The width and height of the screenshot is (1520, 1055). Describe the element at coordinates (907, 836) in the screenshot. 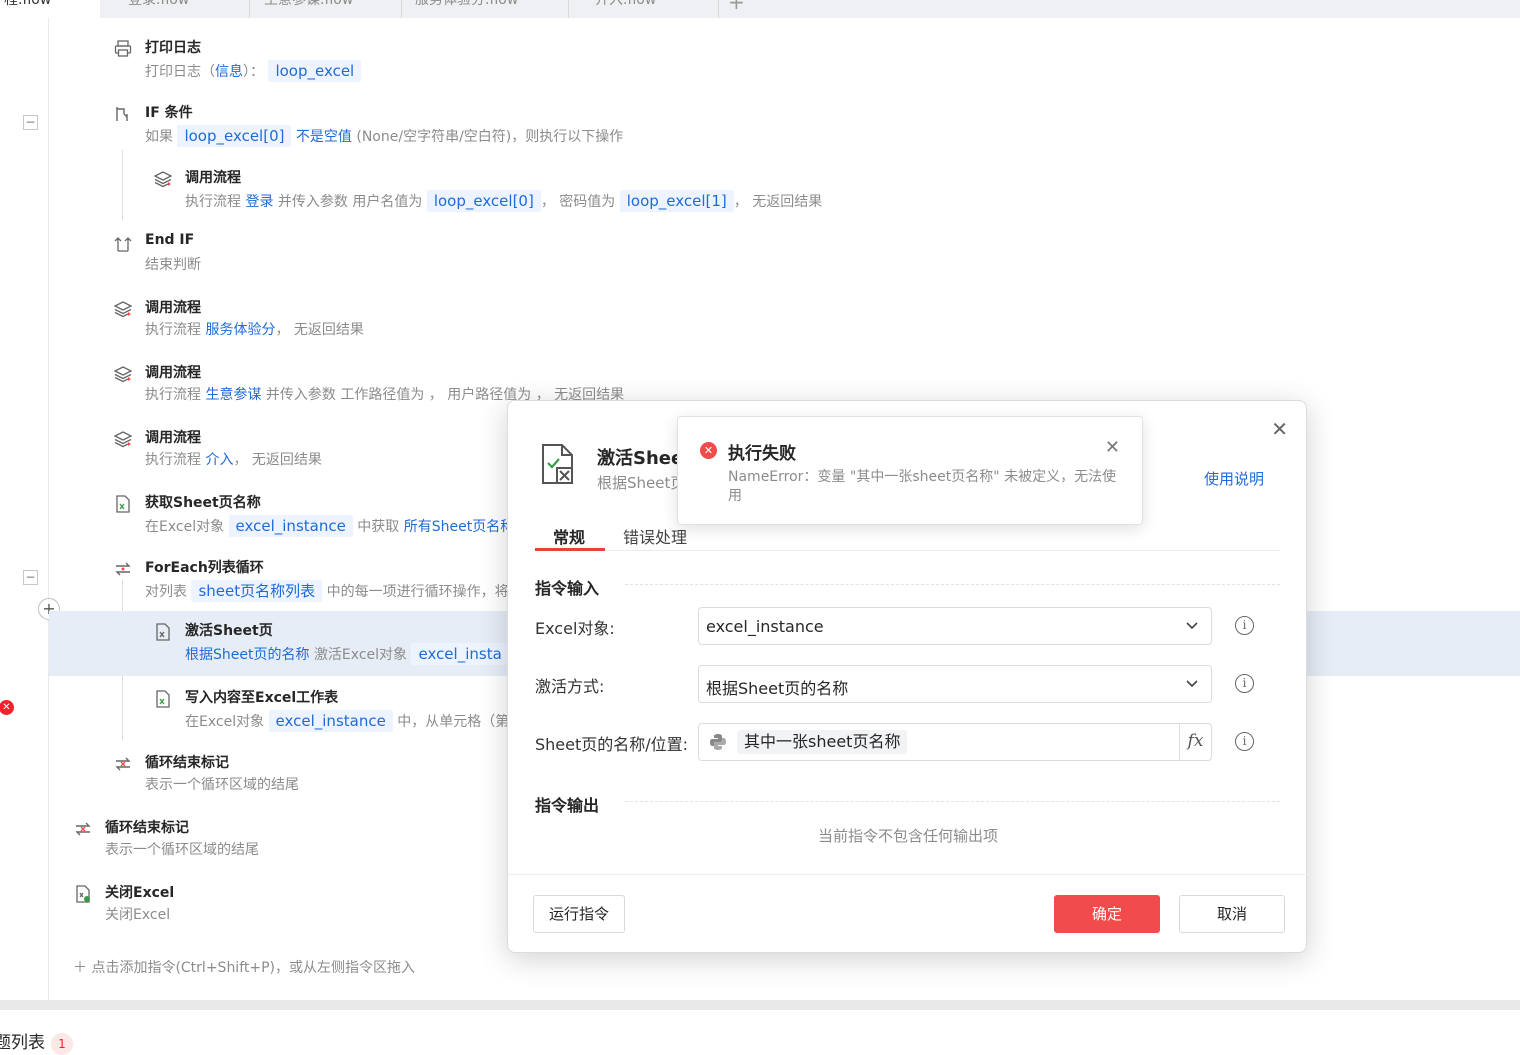

I see `no-output-text: 当前指令不包含任何输出项` at that location.